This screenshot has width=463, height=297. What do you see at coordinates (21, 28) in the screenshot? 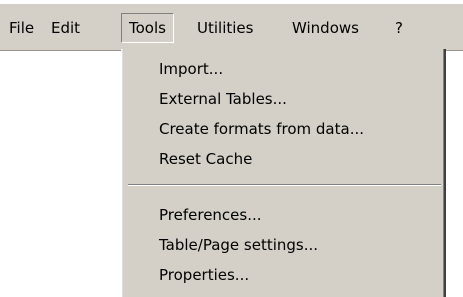
I see `menu-file: File` at bounding box center [21, 28].